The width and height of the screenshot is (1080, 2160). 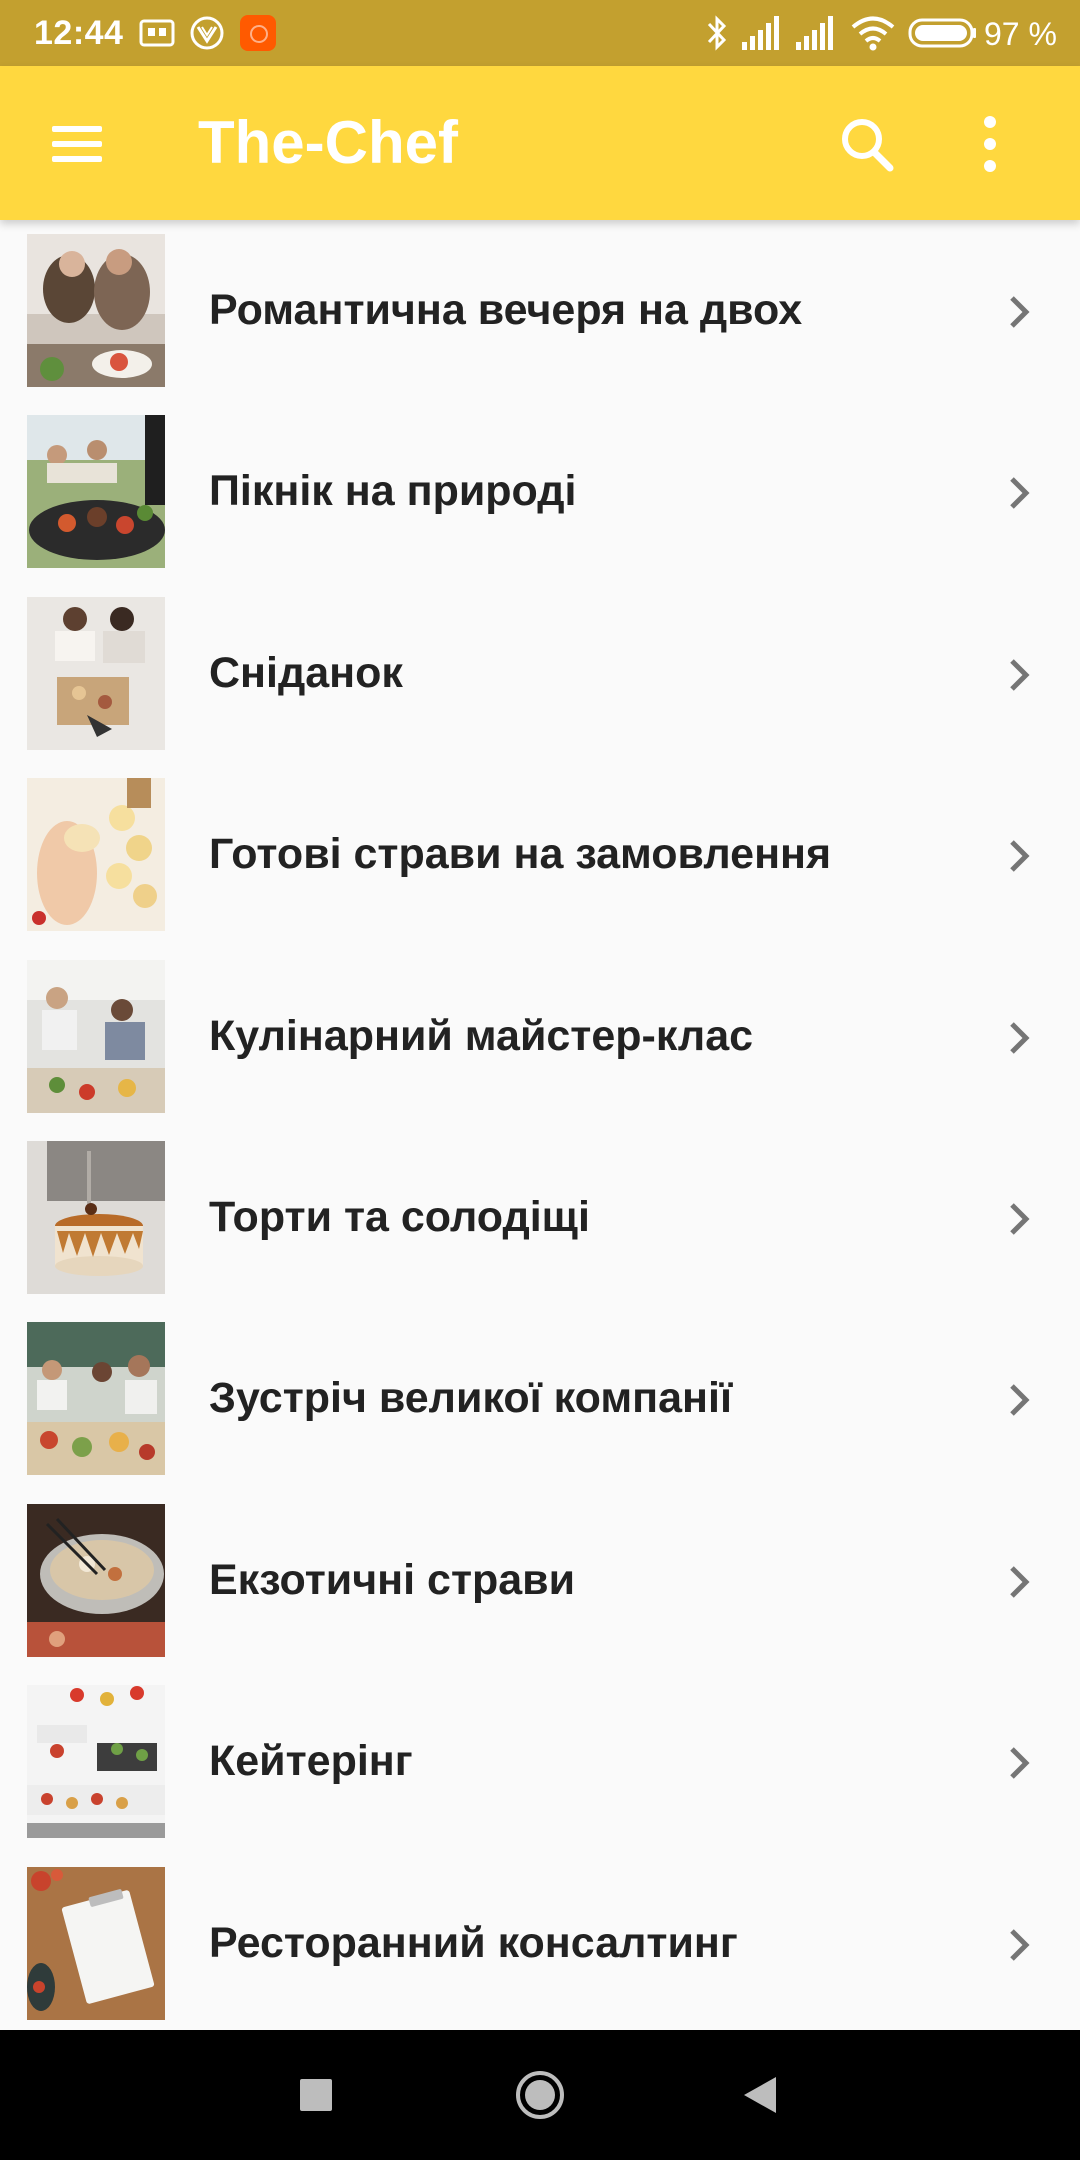 I want to click on list-item: Екзотичні страви, so click(x=540, y=1580).